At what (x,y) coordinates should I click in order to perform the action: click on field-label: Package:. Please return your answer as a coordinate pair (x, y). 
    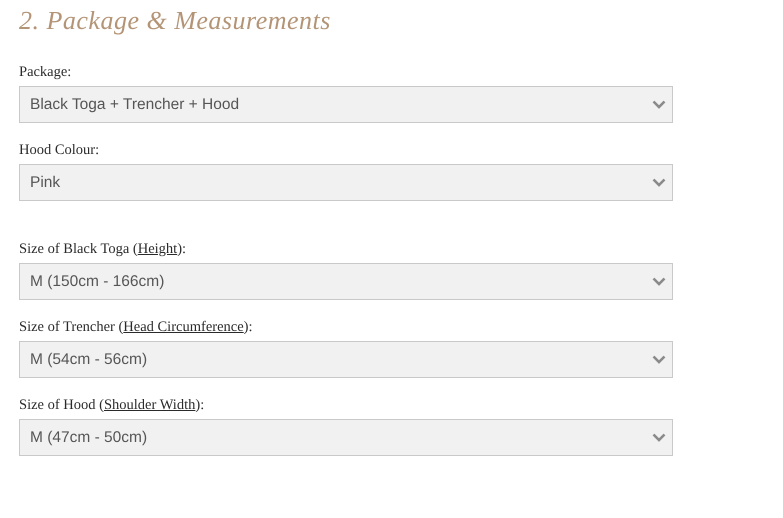
    Looking at the image, I should click on (45, 72).